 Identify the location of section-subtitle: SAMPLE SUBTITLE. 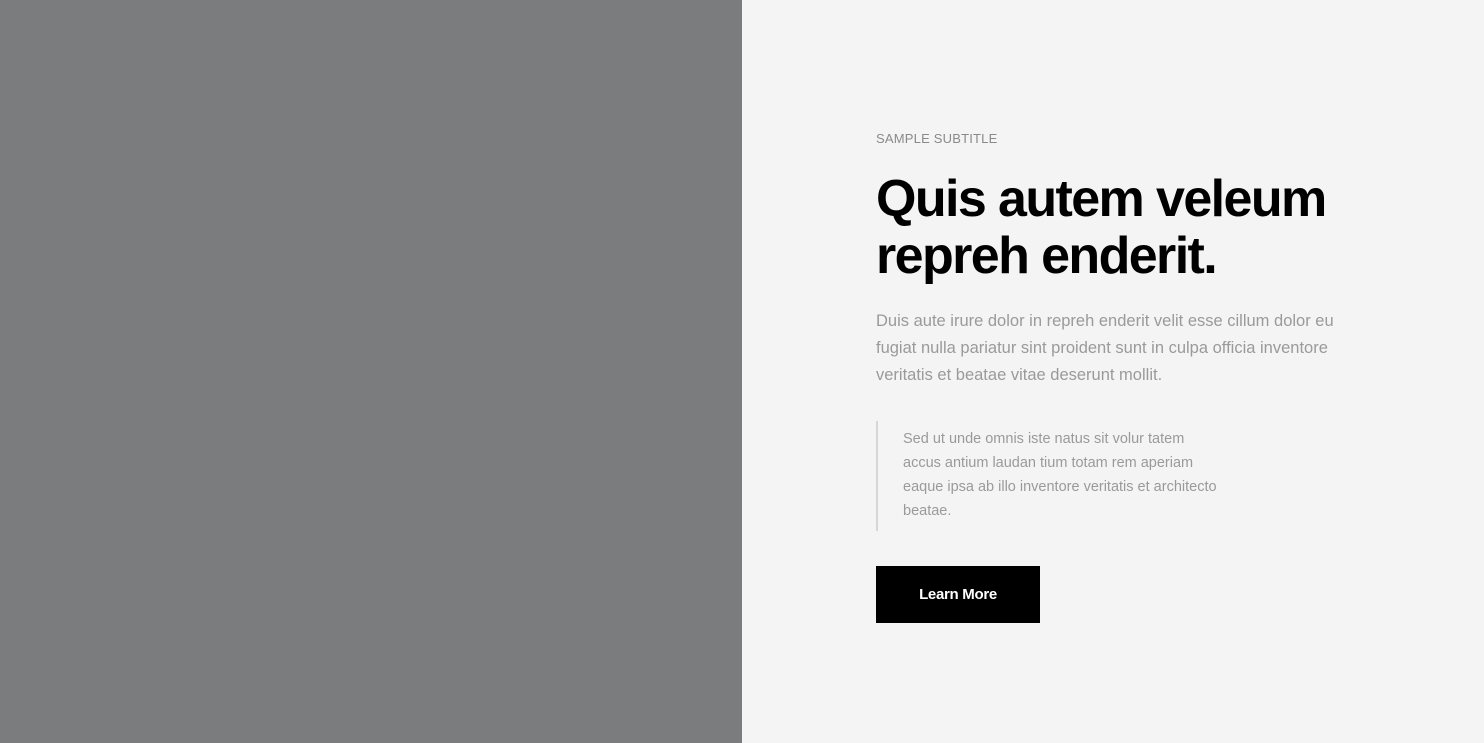
(937, 138).